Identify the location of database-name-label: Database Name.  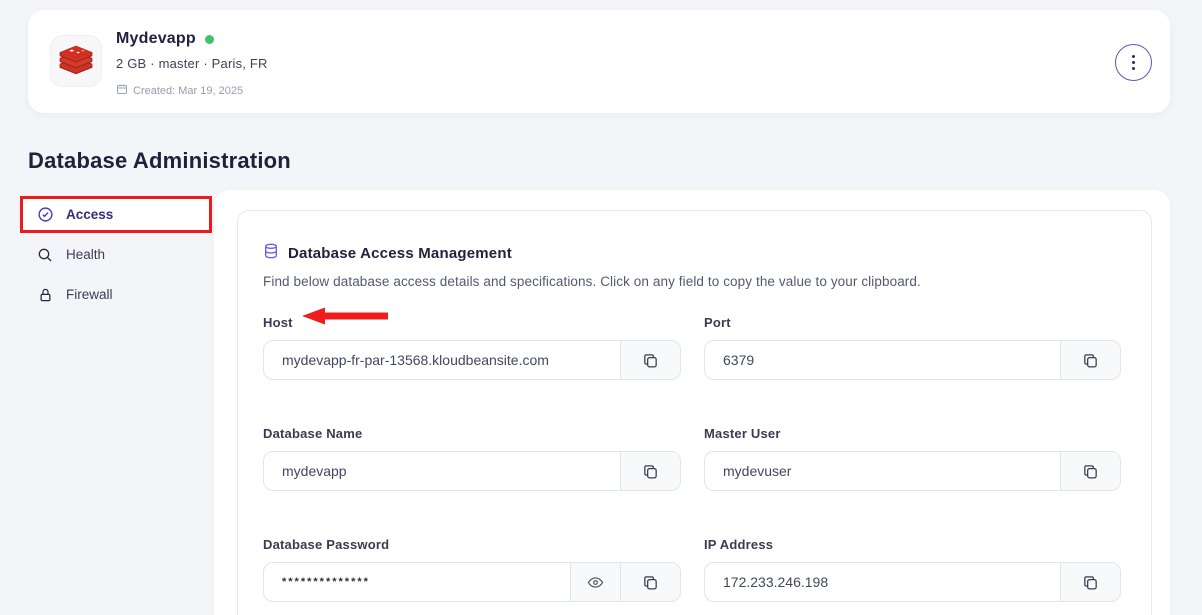
(313, 433).